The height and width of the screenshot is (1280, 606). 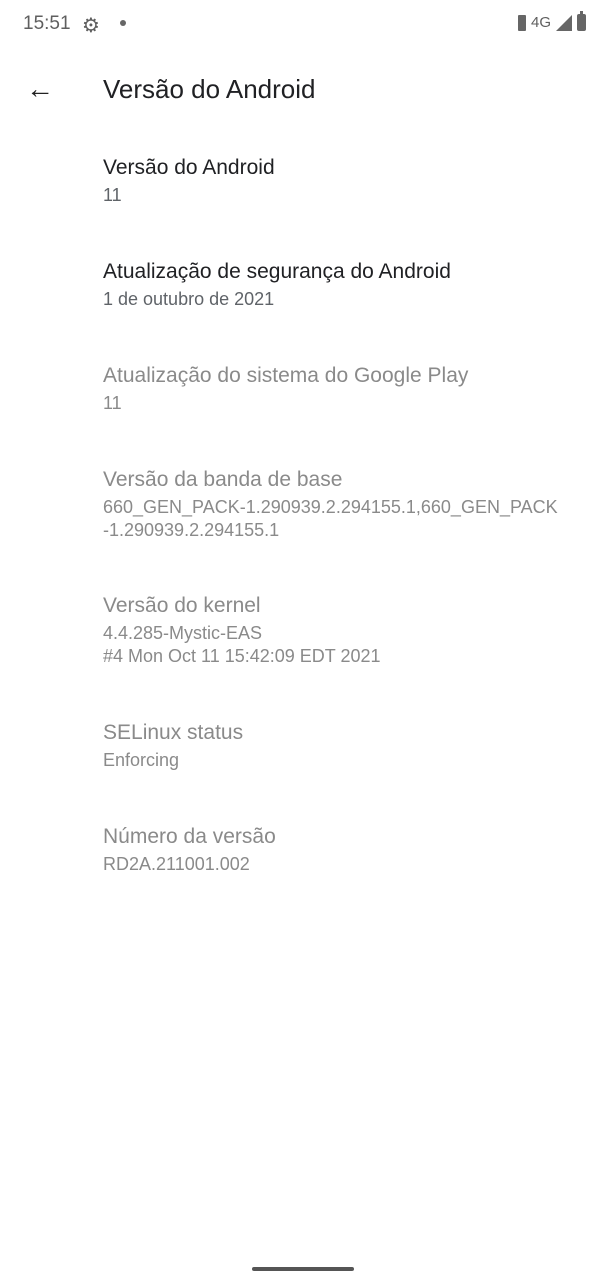 What do you see at coordinates (303, 25) in the screenshot?
I see `status-bar: 15:51 ⚙ 4G` at bounding box center [303, 25].